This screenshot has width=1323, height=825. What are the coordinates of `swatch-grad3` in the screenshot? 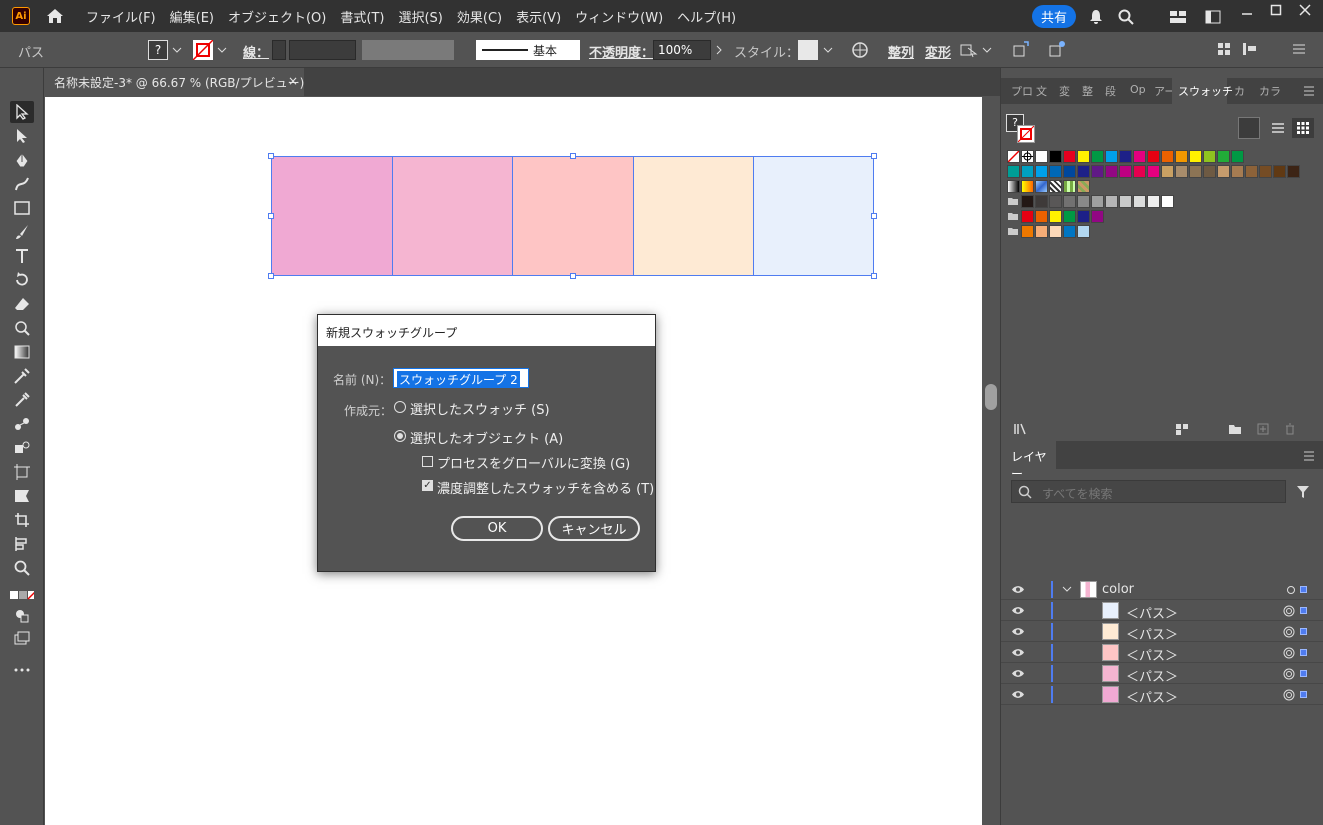 It's located at (1041, 186).